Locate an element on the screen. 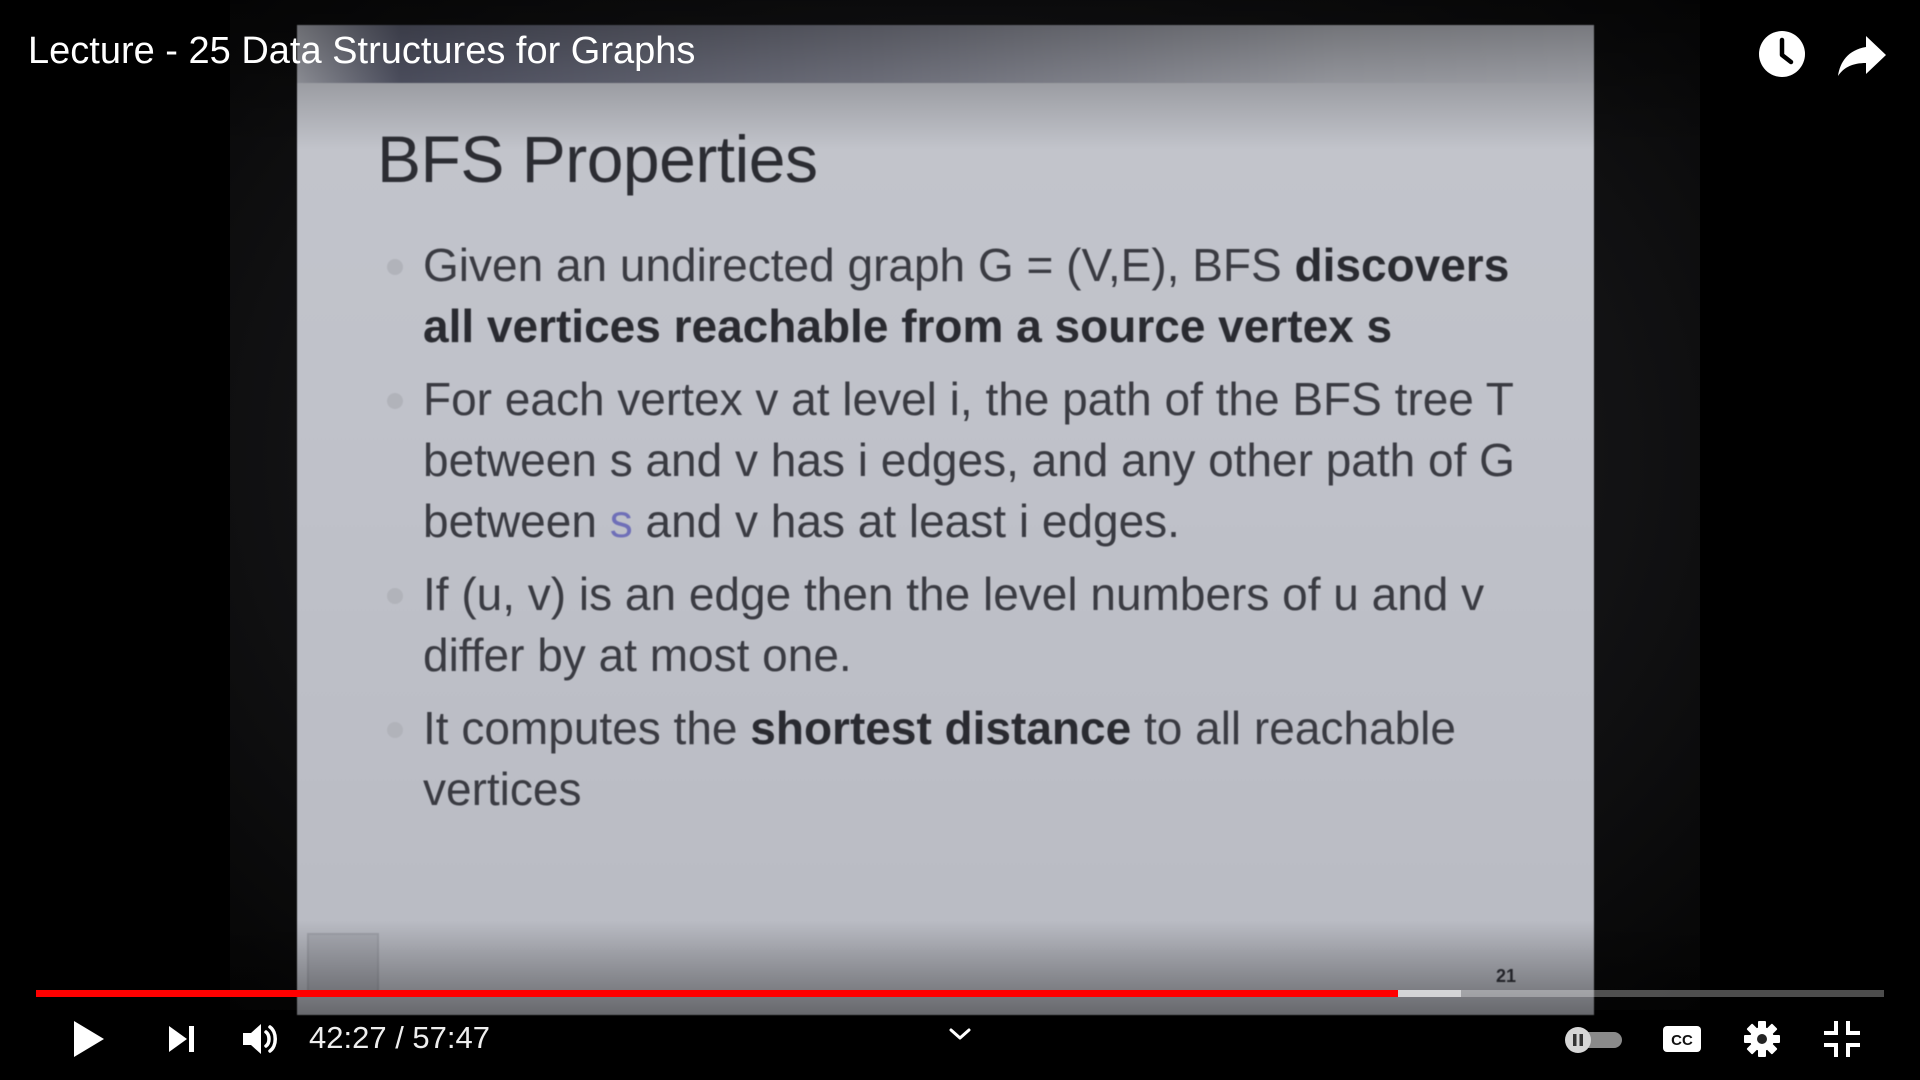  cc-icon: CC is located at coordinates (1682, 1039).